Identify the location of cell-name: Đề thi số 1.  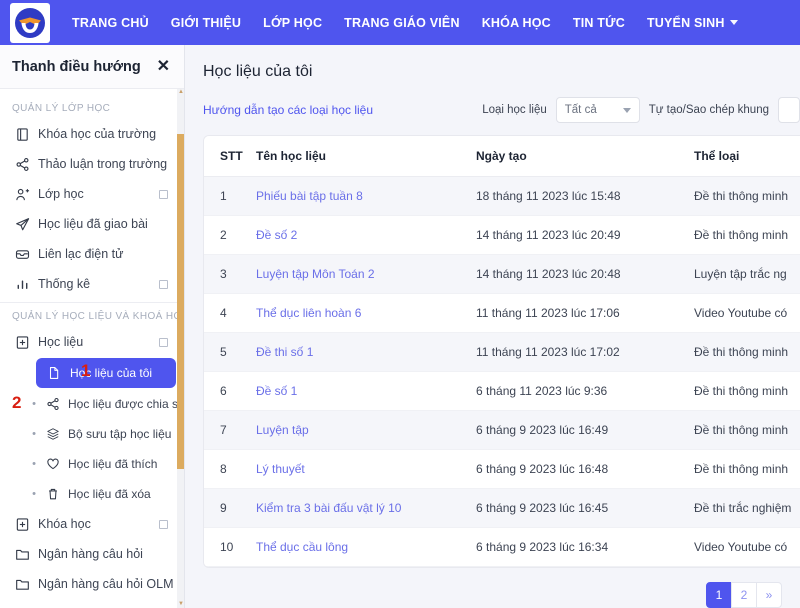
(366, 352).